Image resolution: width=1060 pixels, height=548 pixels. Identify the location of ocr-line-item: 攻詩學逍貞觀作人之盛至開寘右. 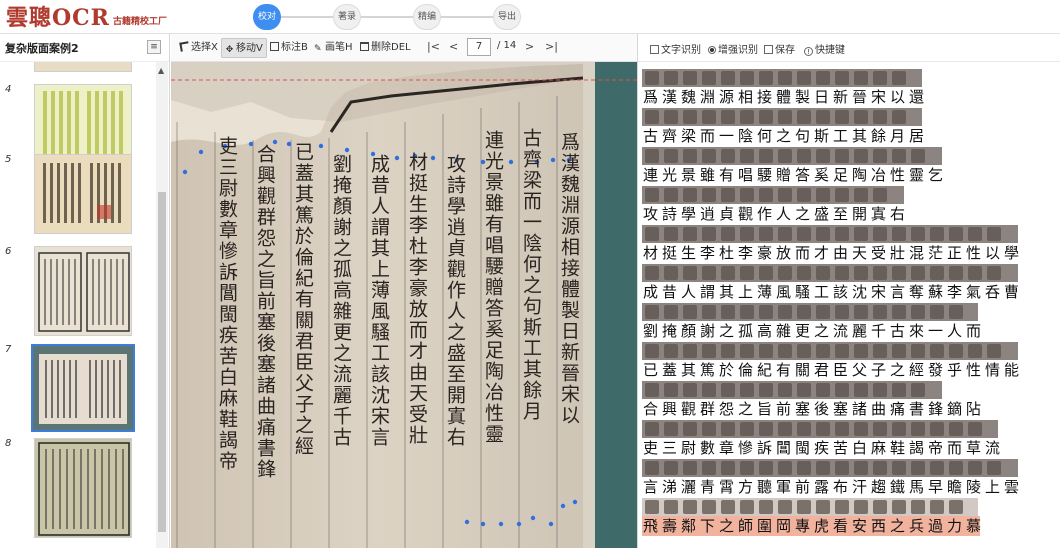
(847, 205).